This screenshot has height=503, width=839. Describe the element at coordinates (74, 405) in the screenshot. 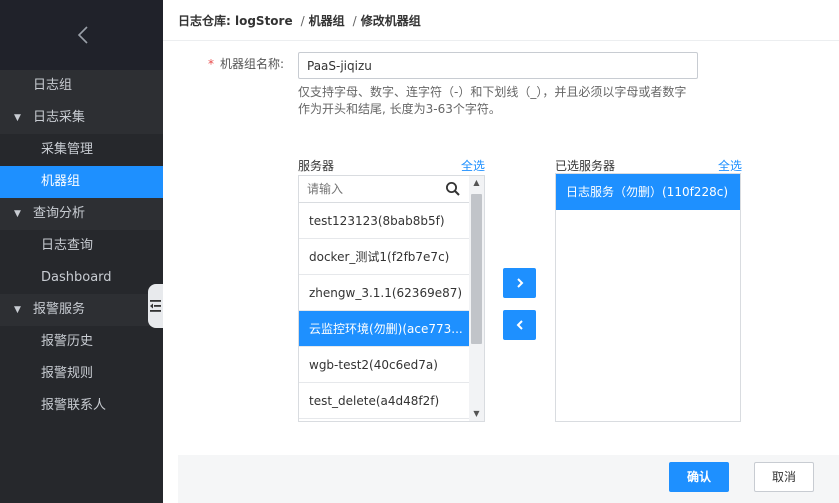

I see `sidebar-item-label: 报警联系人` at that location.